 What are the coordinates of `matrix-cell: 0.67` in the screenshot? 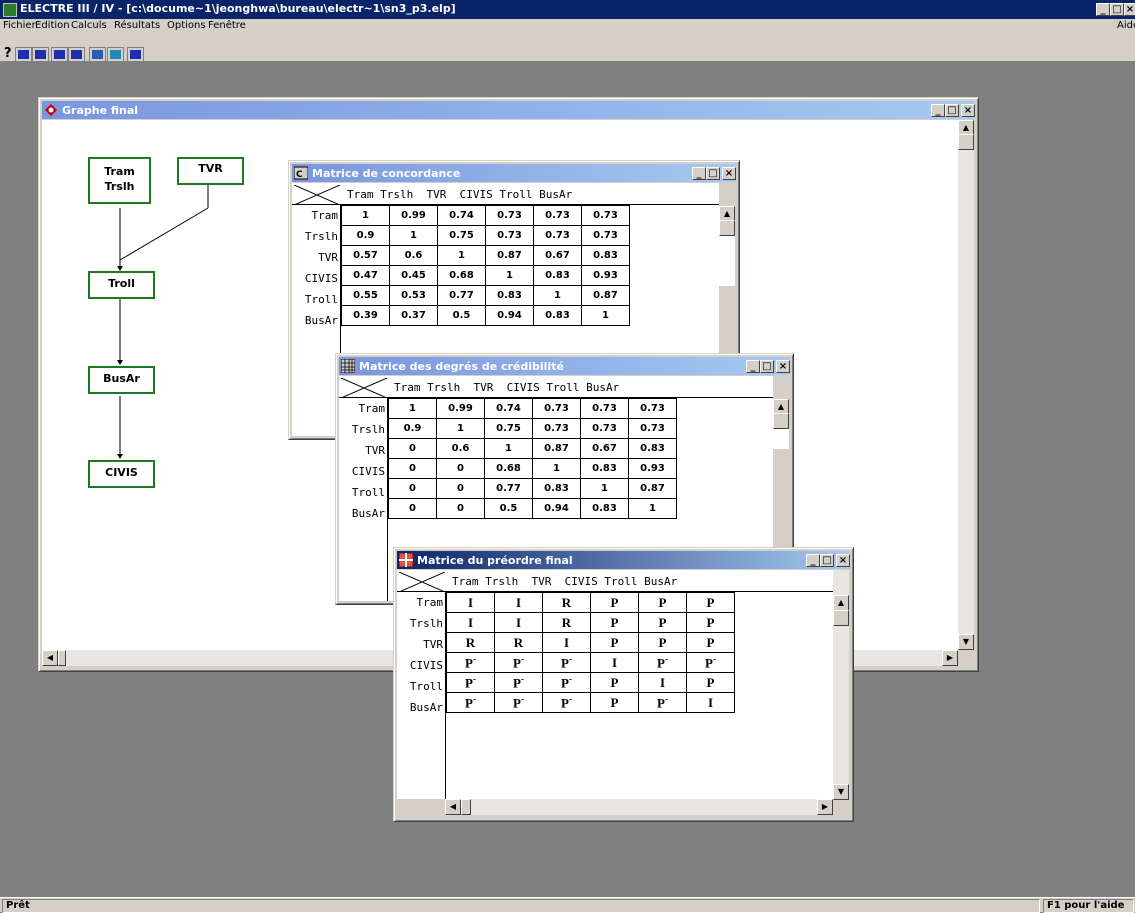 It's located at (604, 448).